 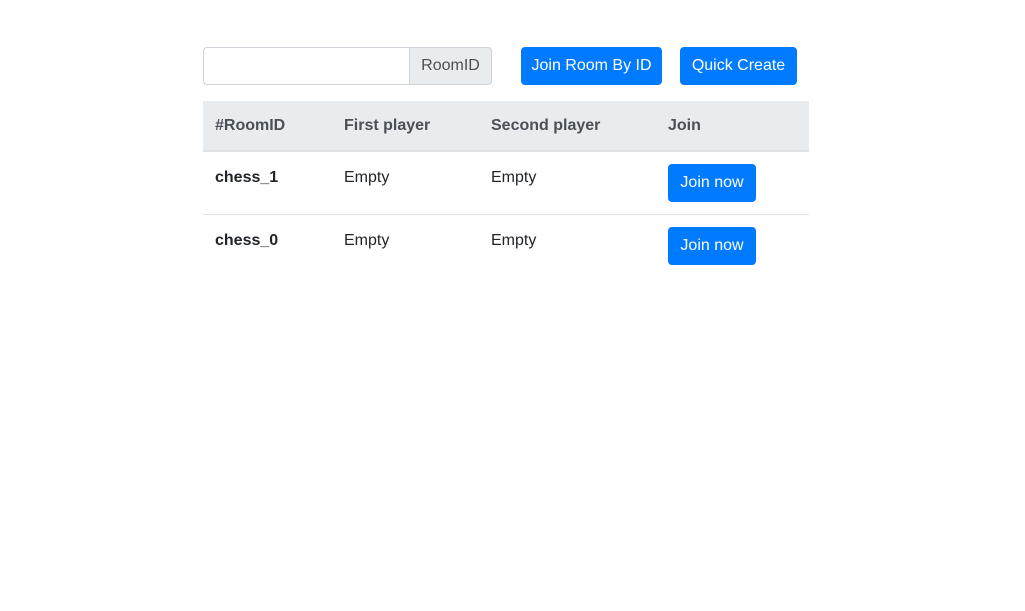 I want to click on header-join: Join, so click(x=732, y=126).